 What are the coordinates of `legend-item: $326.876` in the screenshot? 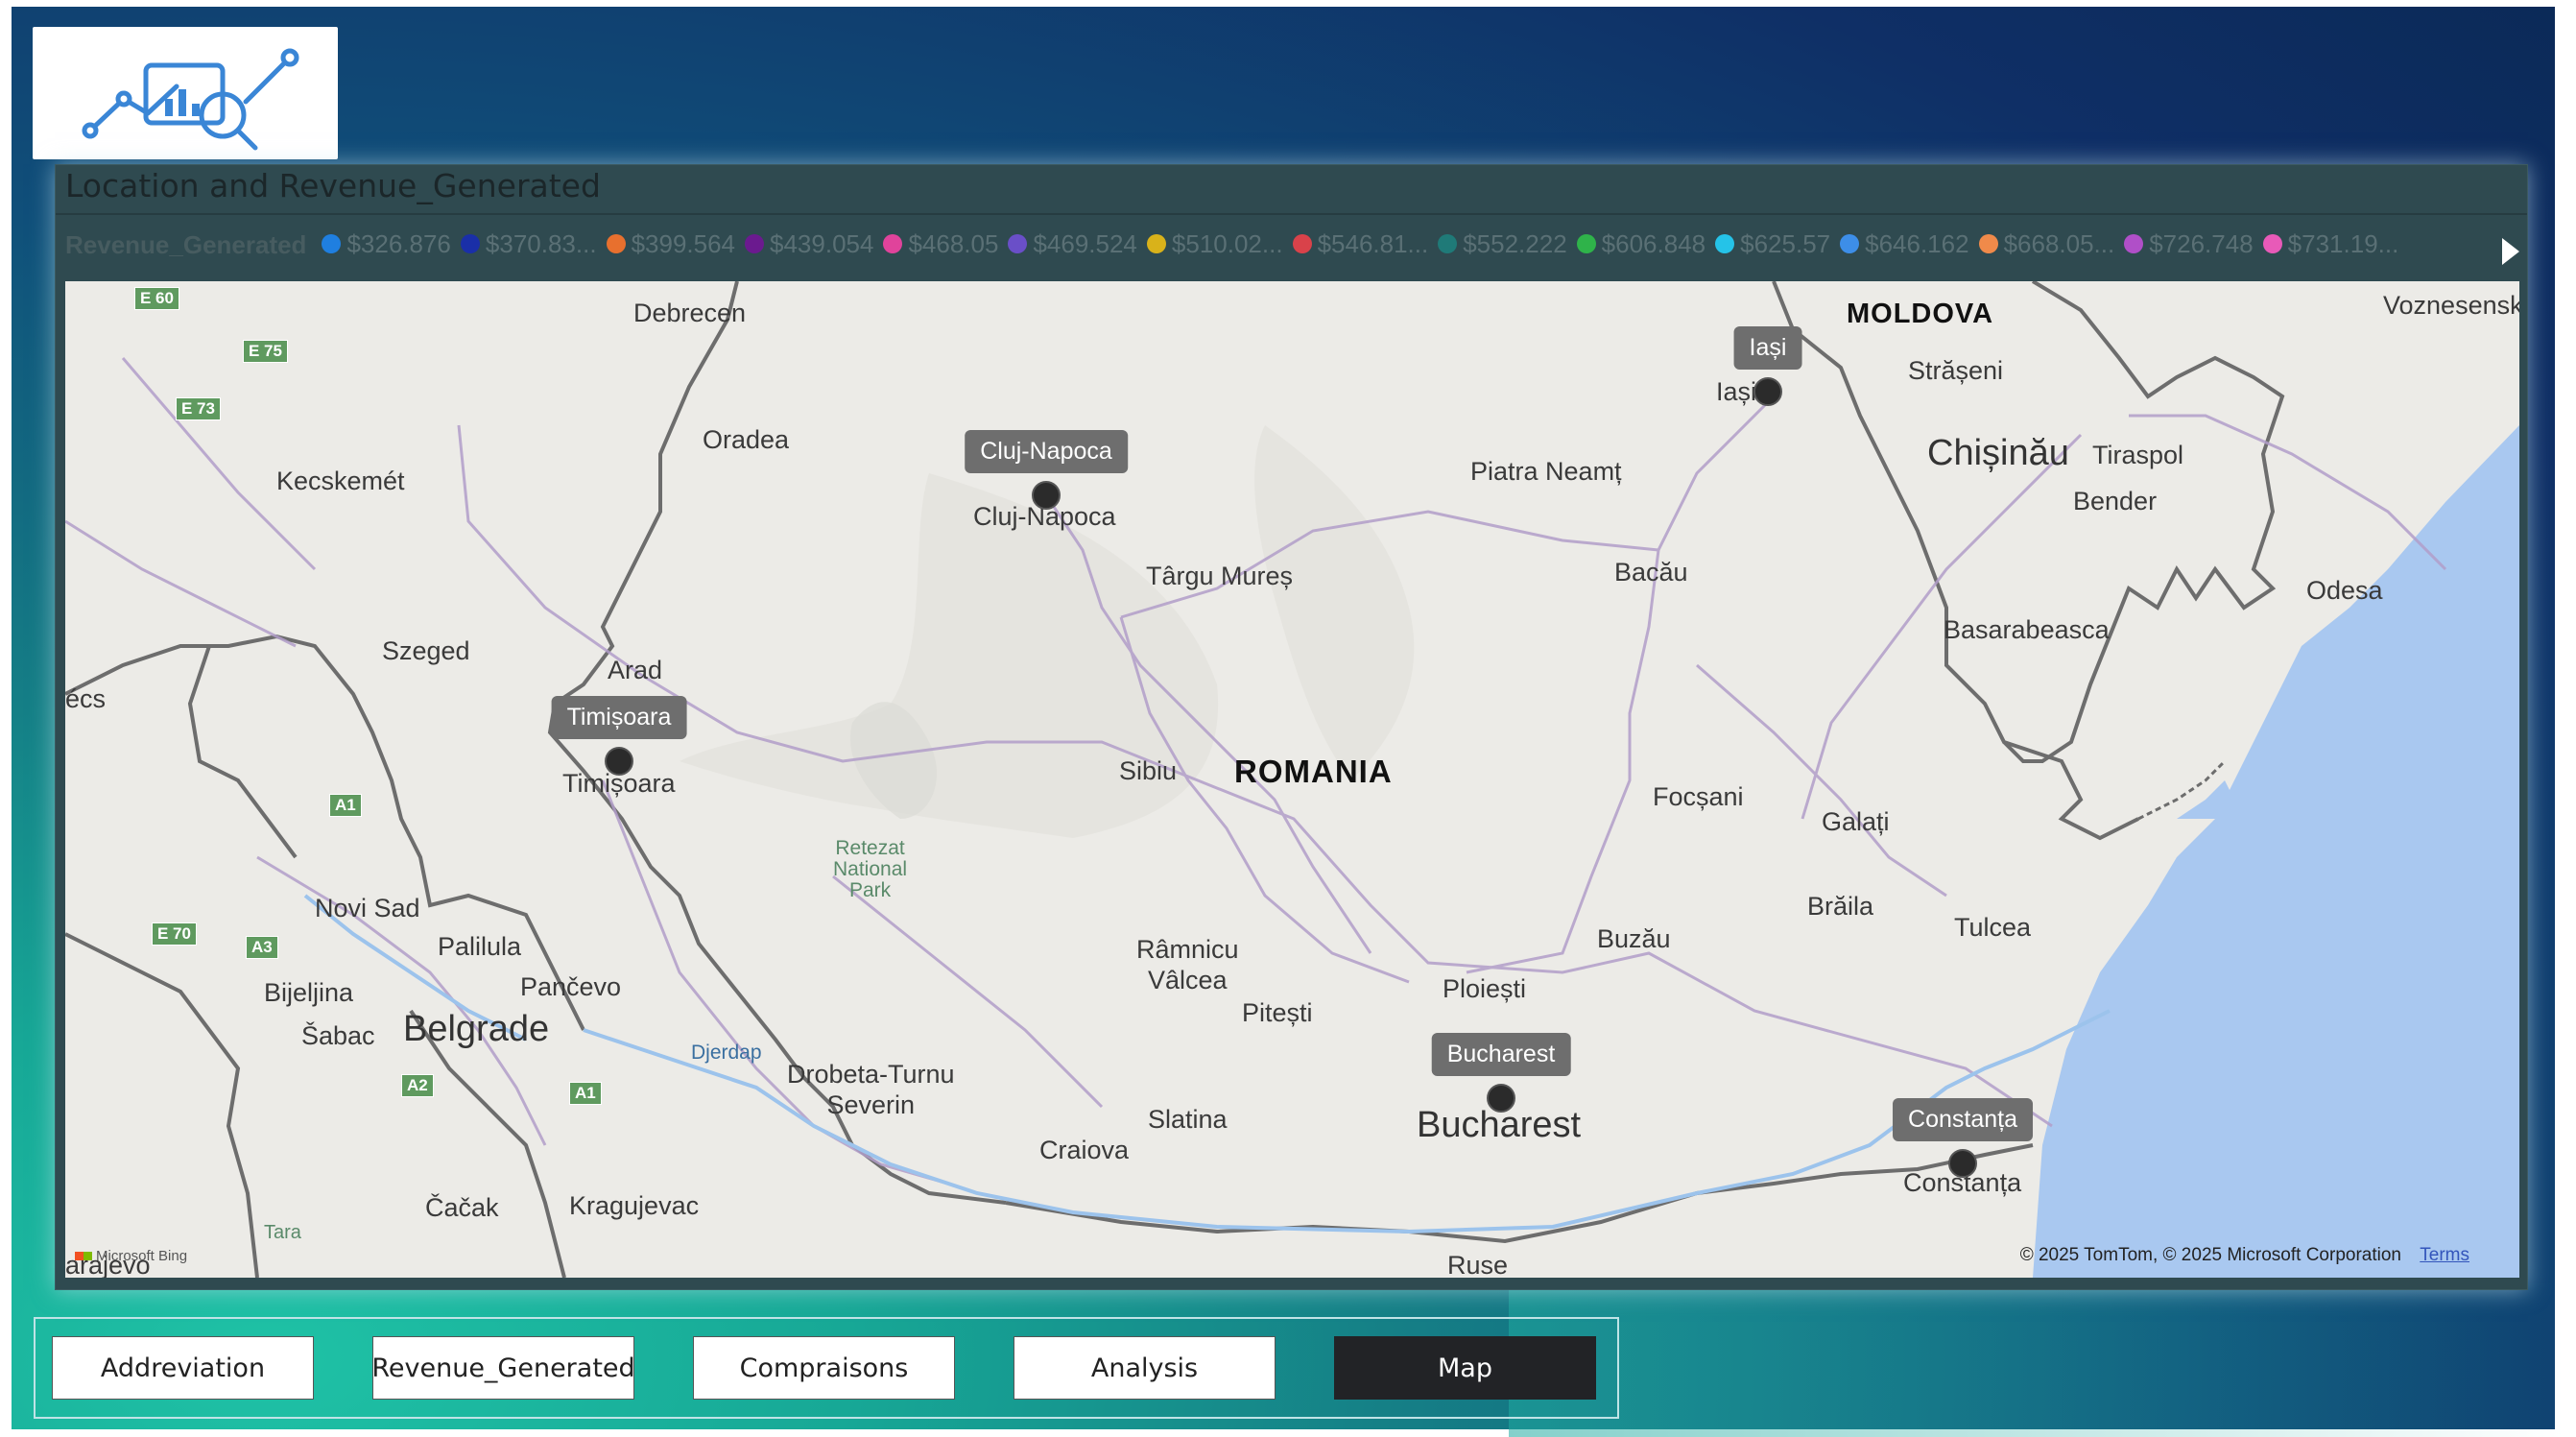 It's located at (386, 243).